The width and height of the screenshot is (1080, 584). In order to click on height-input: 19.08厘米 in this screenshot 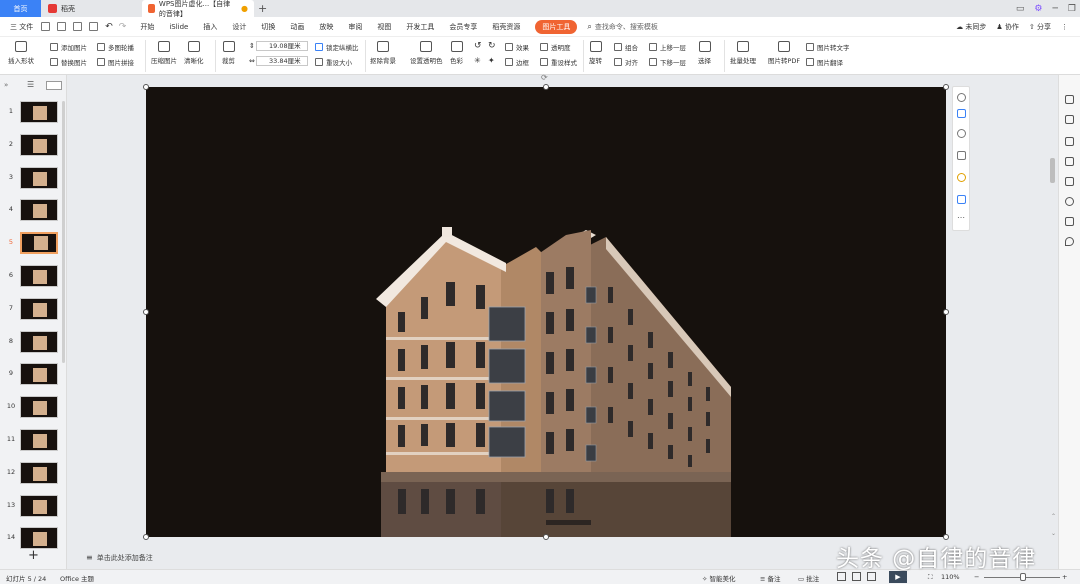, I will do `click(282, 46)`.